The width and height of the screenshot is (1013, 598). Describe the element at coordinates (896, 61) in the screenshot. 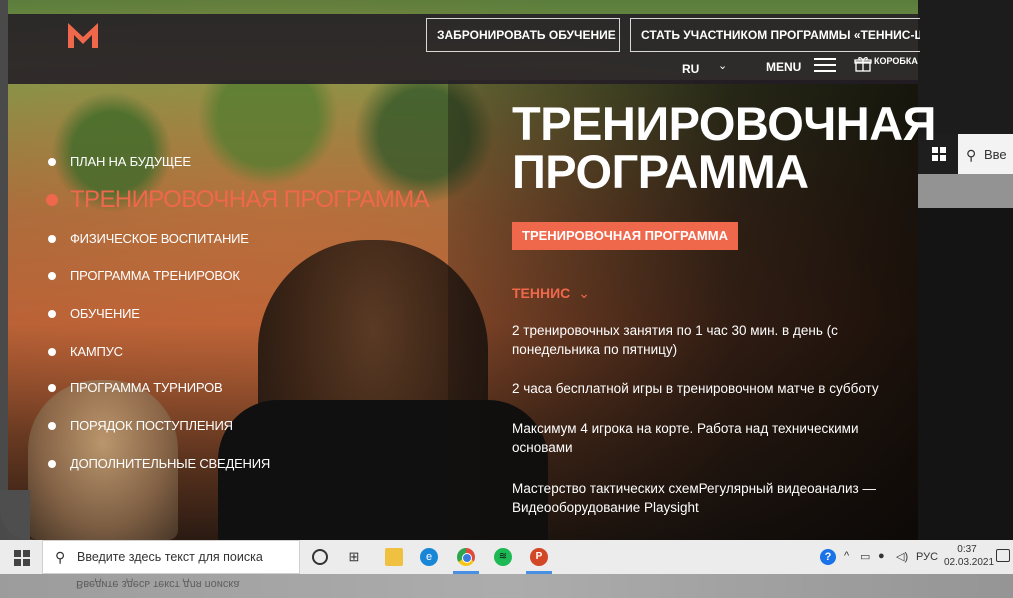

I see `gift-box-label: КОРОБКА` at that location.